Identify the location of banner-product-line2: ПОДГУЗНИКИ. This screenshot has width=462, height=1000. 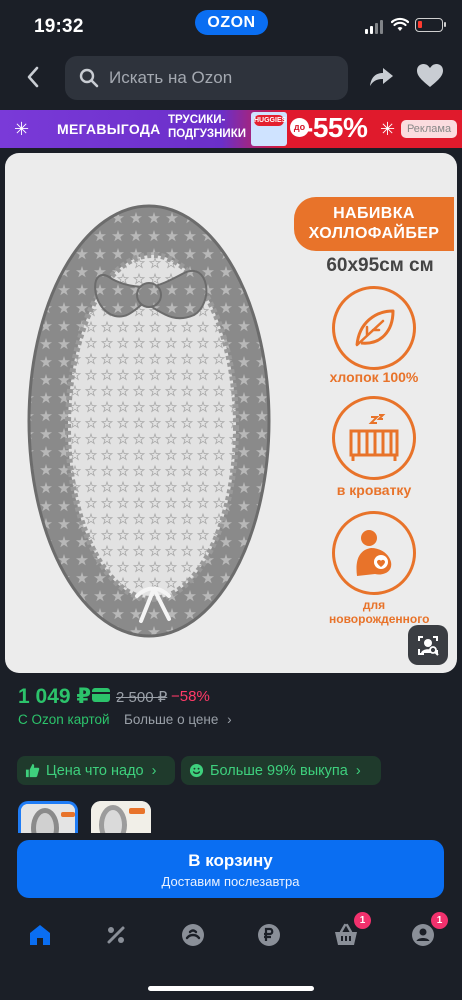
(207, 134).